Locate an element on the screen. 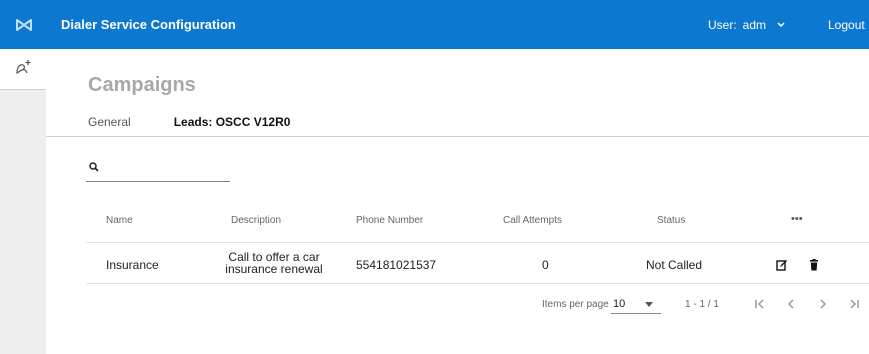  cell-description: Call to offer a car insurance renewal is located at coordinates (274, 263).